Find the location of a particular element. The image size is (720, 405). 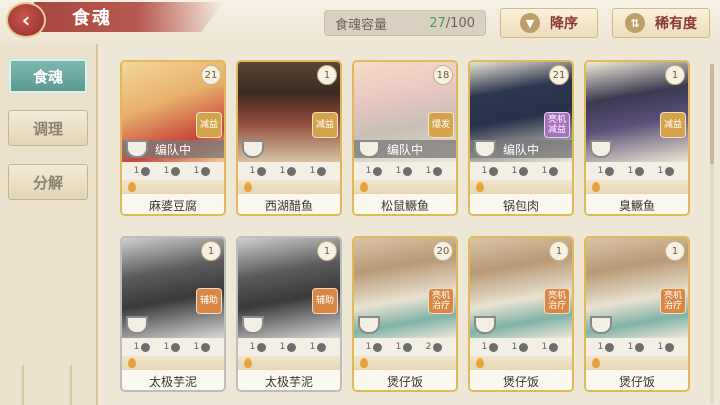

sort-by-button: ⇅ 稀有度 is located at coordinates (661, 23).